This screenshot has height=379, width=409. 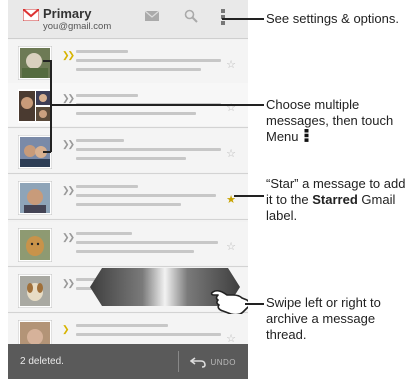 I want to click on search-icon, so click(x=191, y=16).